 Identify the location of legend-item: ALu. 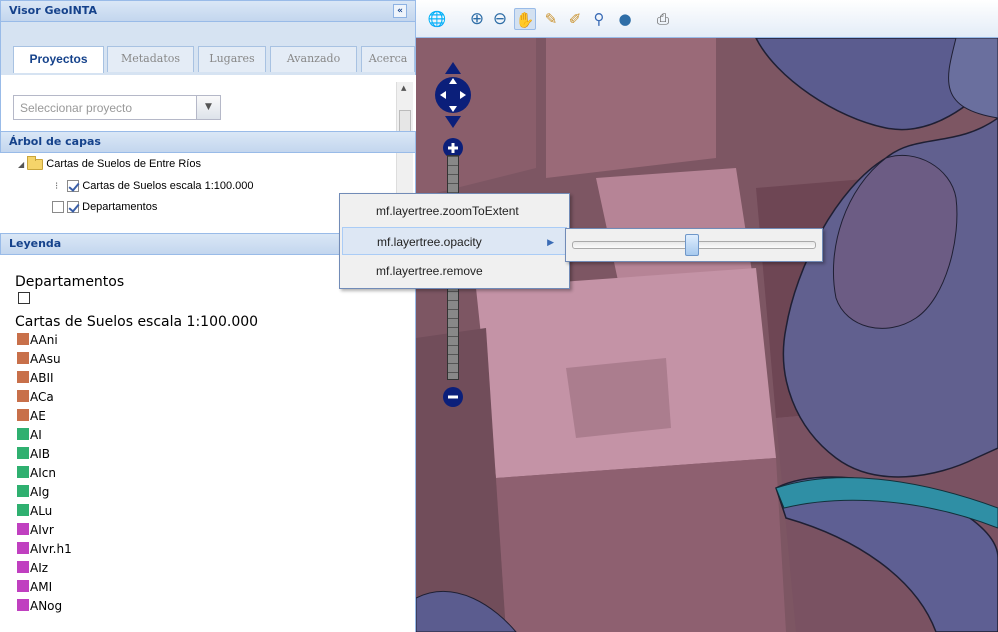
(34, 511).